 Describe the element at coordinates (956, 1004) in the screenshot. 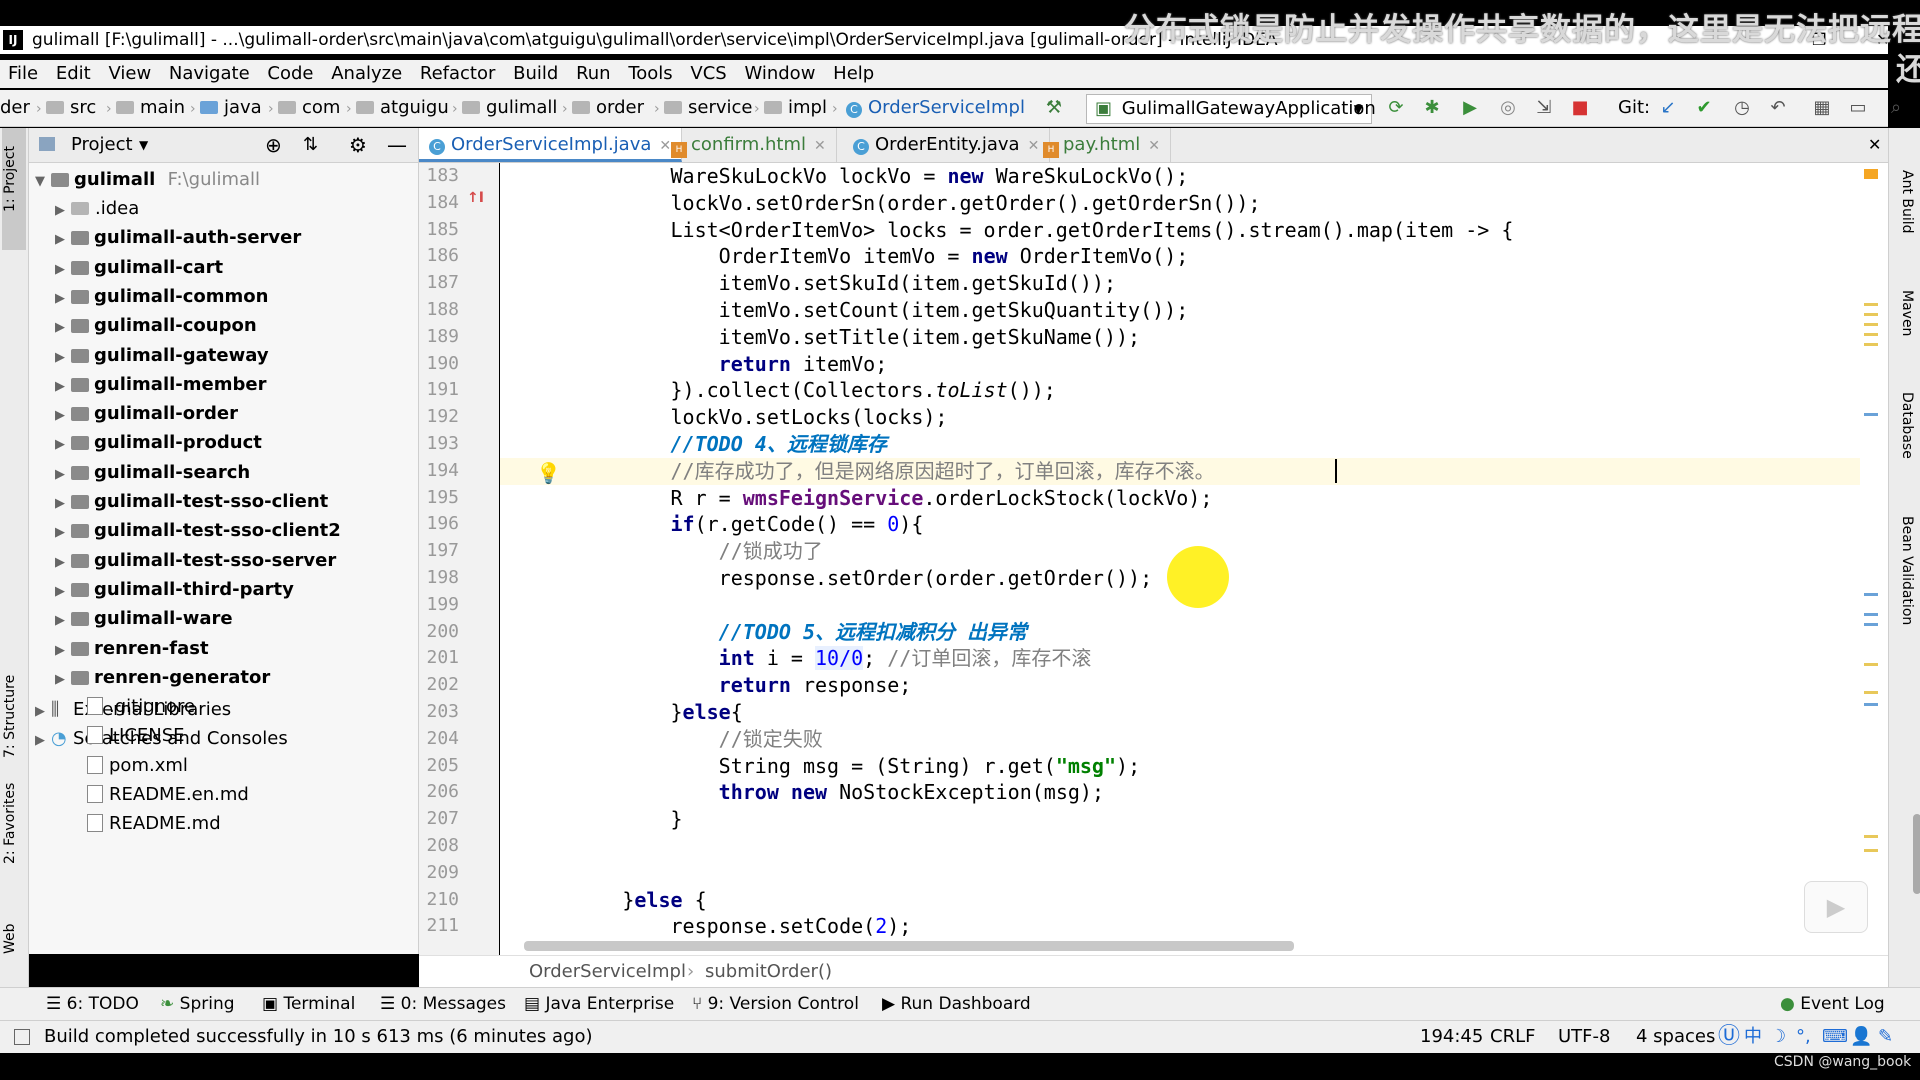

I see `run-dashboard-tool-button: ▶ Run Dashboard` at that location.